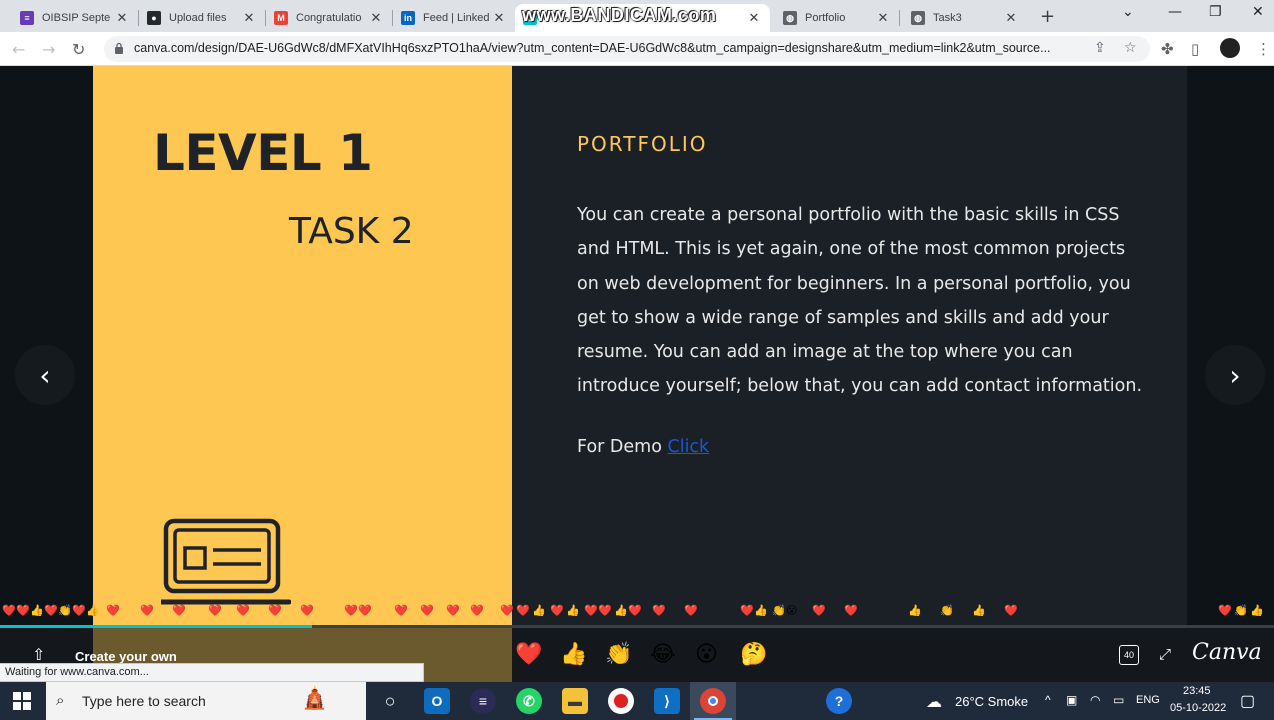 The image size is (1274, 720). Describe the element at coordinates (528, 654) in the screenshot. I see `heart-reaction-button: ❤️` at that location.